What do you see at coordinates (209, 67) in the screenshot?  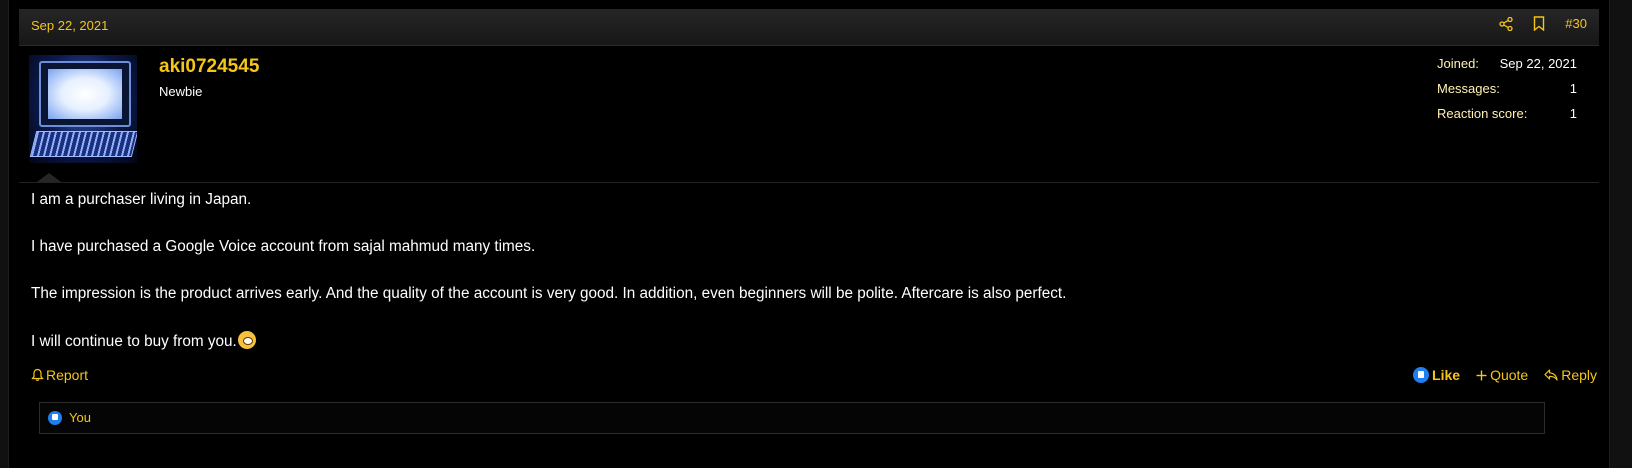 I see `username: aki0724545` at bounding box center [209, 67].